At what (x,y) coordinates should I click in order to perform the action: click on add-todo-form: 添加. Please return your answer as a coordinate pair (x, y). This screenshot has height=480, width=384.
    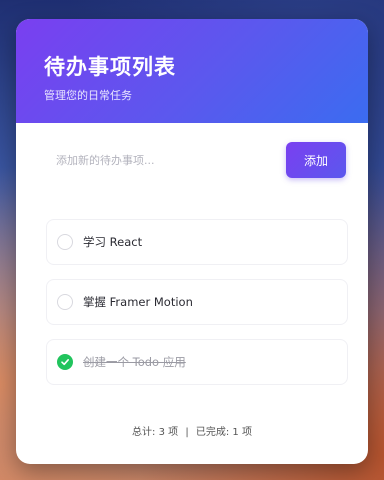
    Looking at the image, I should click on (196, 160).